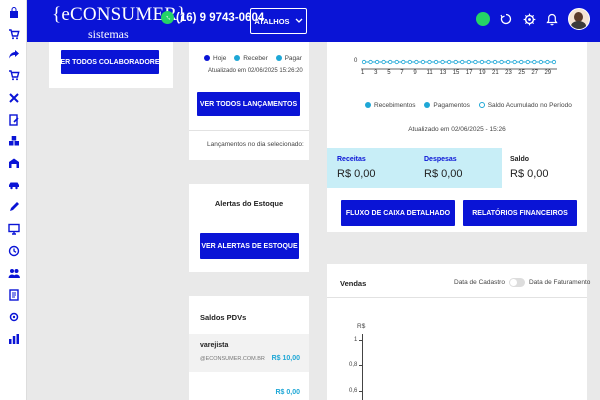 The height and width of the screenshot is (400, 600). What do you see at coordinates (520, 159) in the screenshot?
I see `saldo-label: Saldo` at bounding box center [520, 159].